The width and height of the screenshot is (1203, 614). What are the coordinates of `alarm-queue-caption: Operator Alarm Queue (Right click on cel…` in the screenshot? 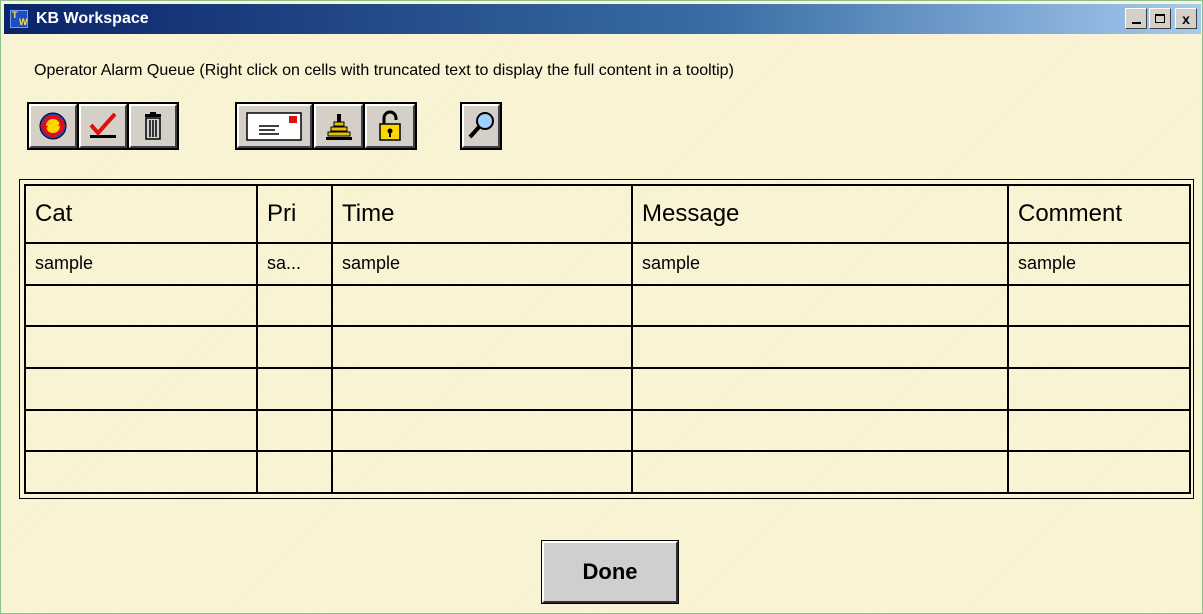 It's located at (384, 70).